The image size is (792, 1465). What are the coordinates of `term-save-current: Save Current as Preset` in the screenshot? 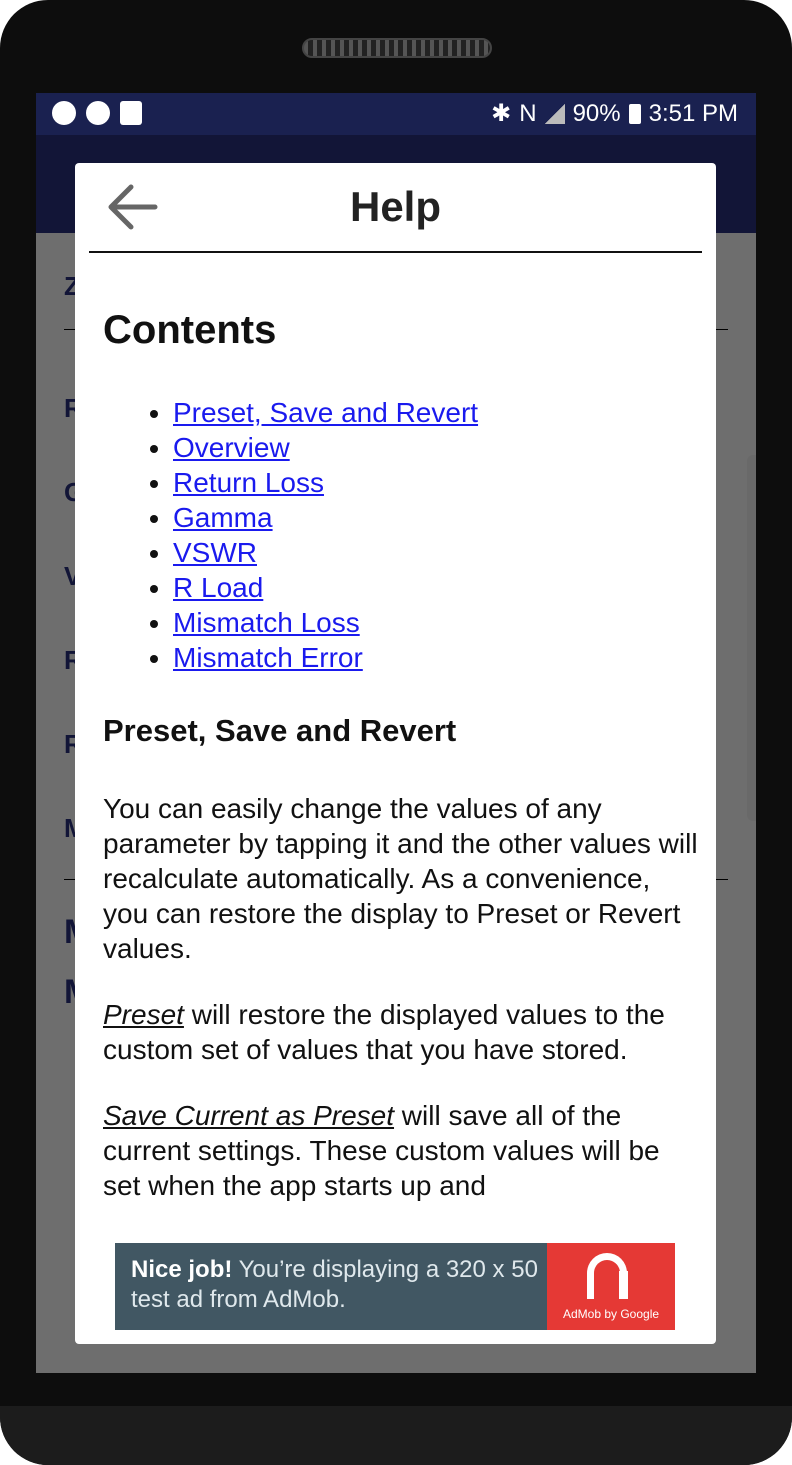 It's located at (249, 1115).